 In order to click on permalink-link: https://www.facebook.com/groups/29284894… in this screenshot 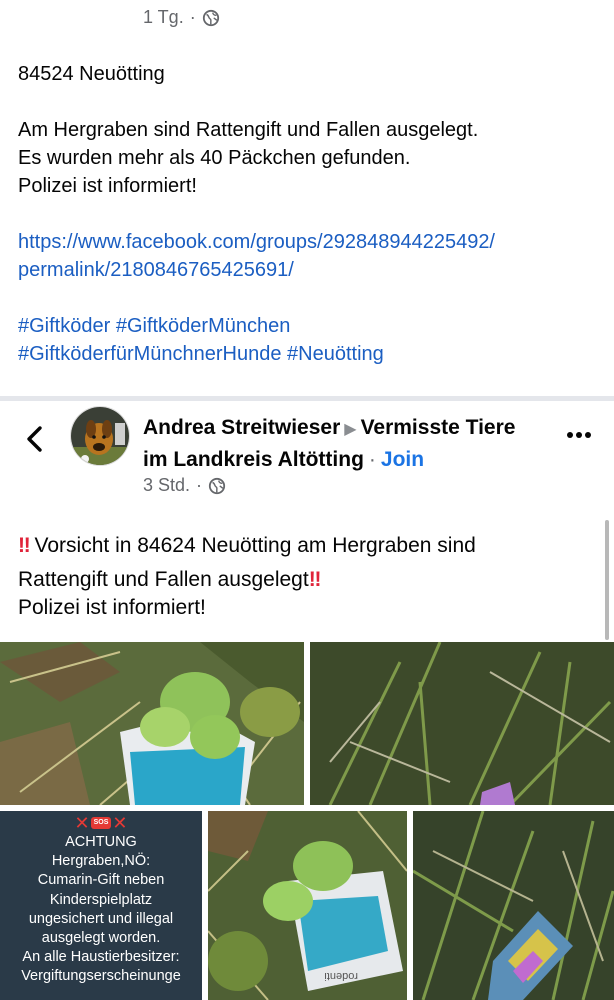, I will do `click(313, 242)`.